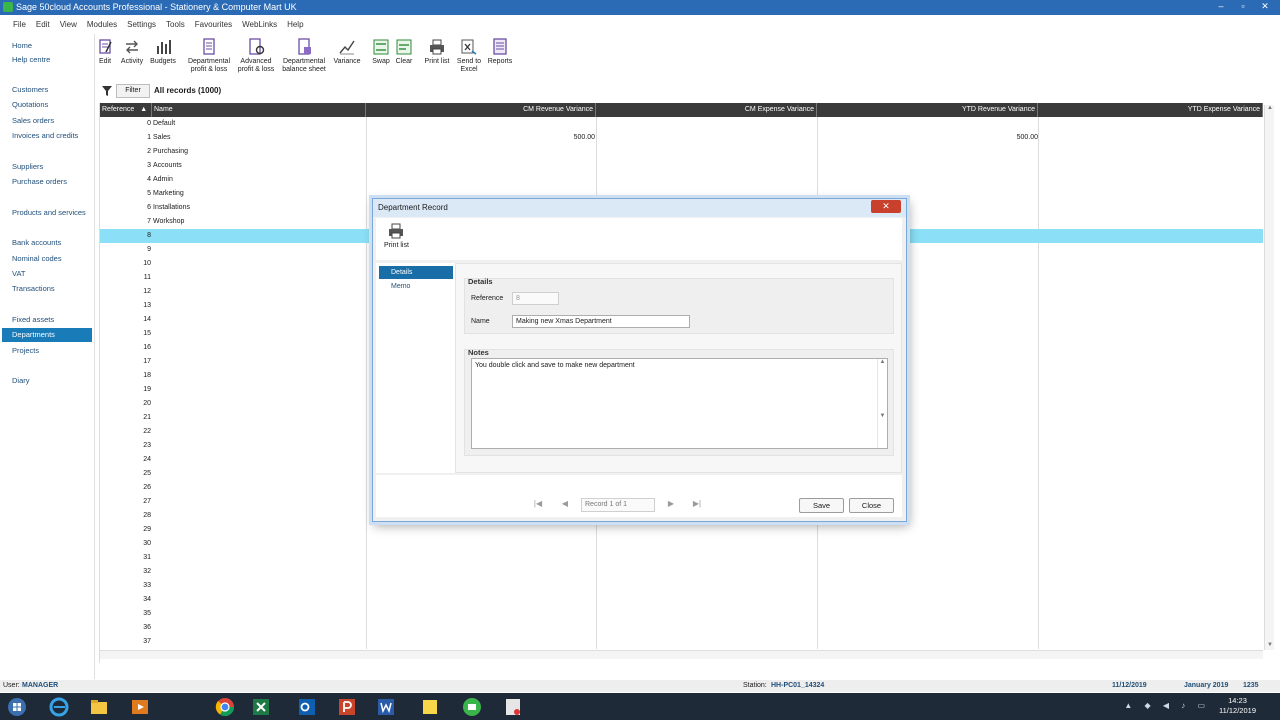 Image resolution: width=1280 pixels, height=720 pixels. I want to click on table-row: 29, so click(681, 530).